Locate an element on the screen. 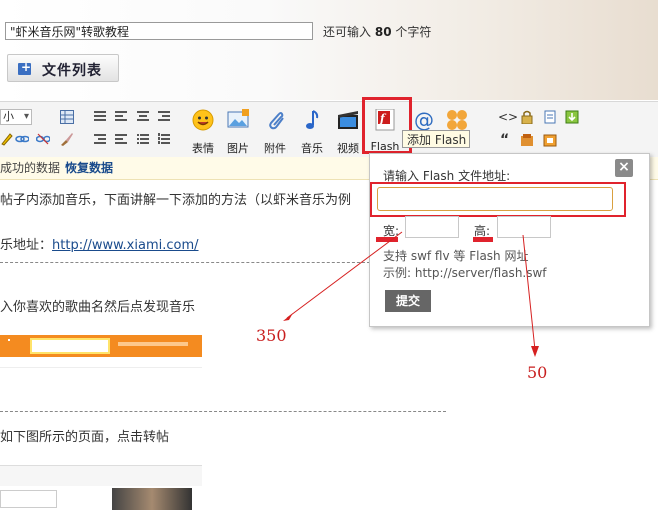 This screenshot has width=658, height=510. height-arrow-head is located at coordinates (535, 351).